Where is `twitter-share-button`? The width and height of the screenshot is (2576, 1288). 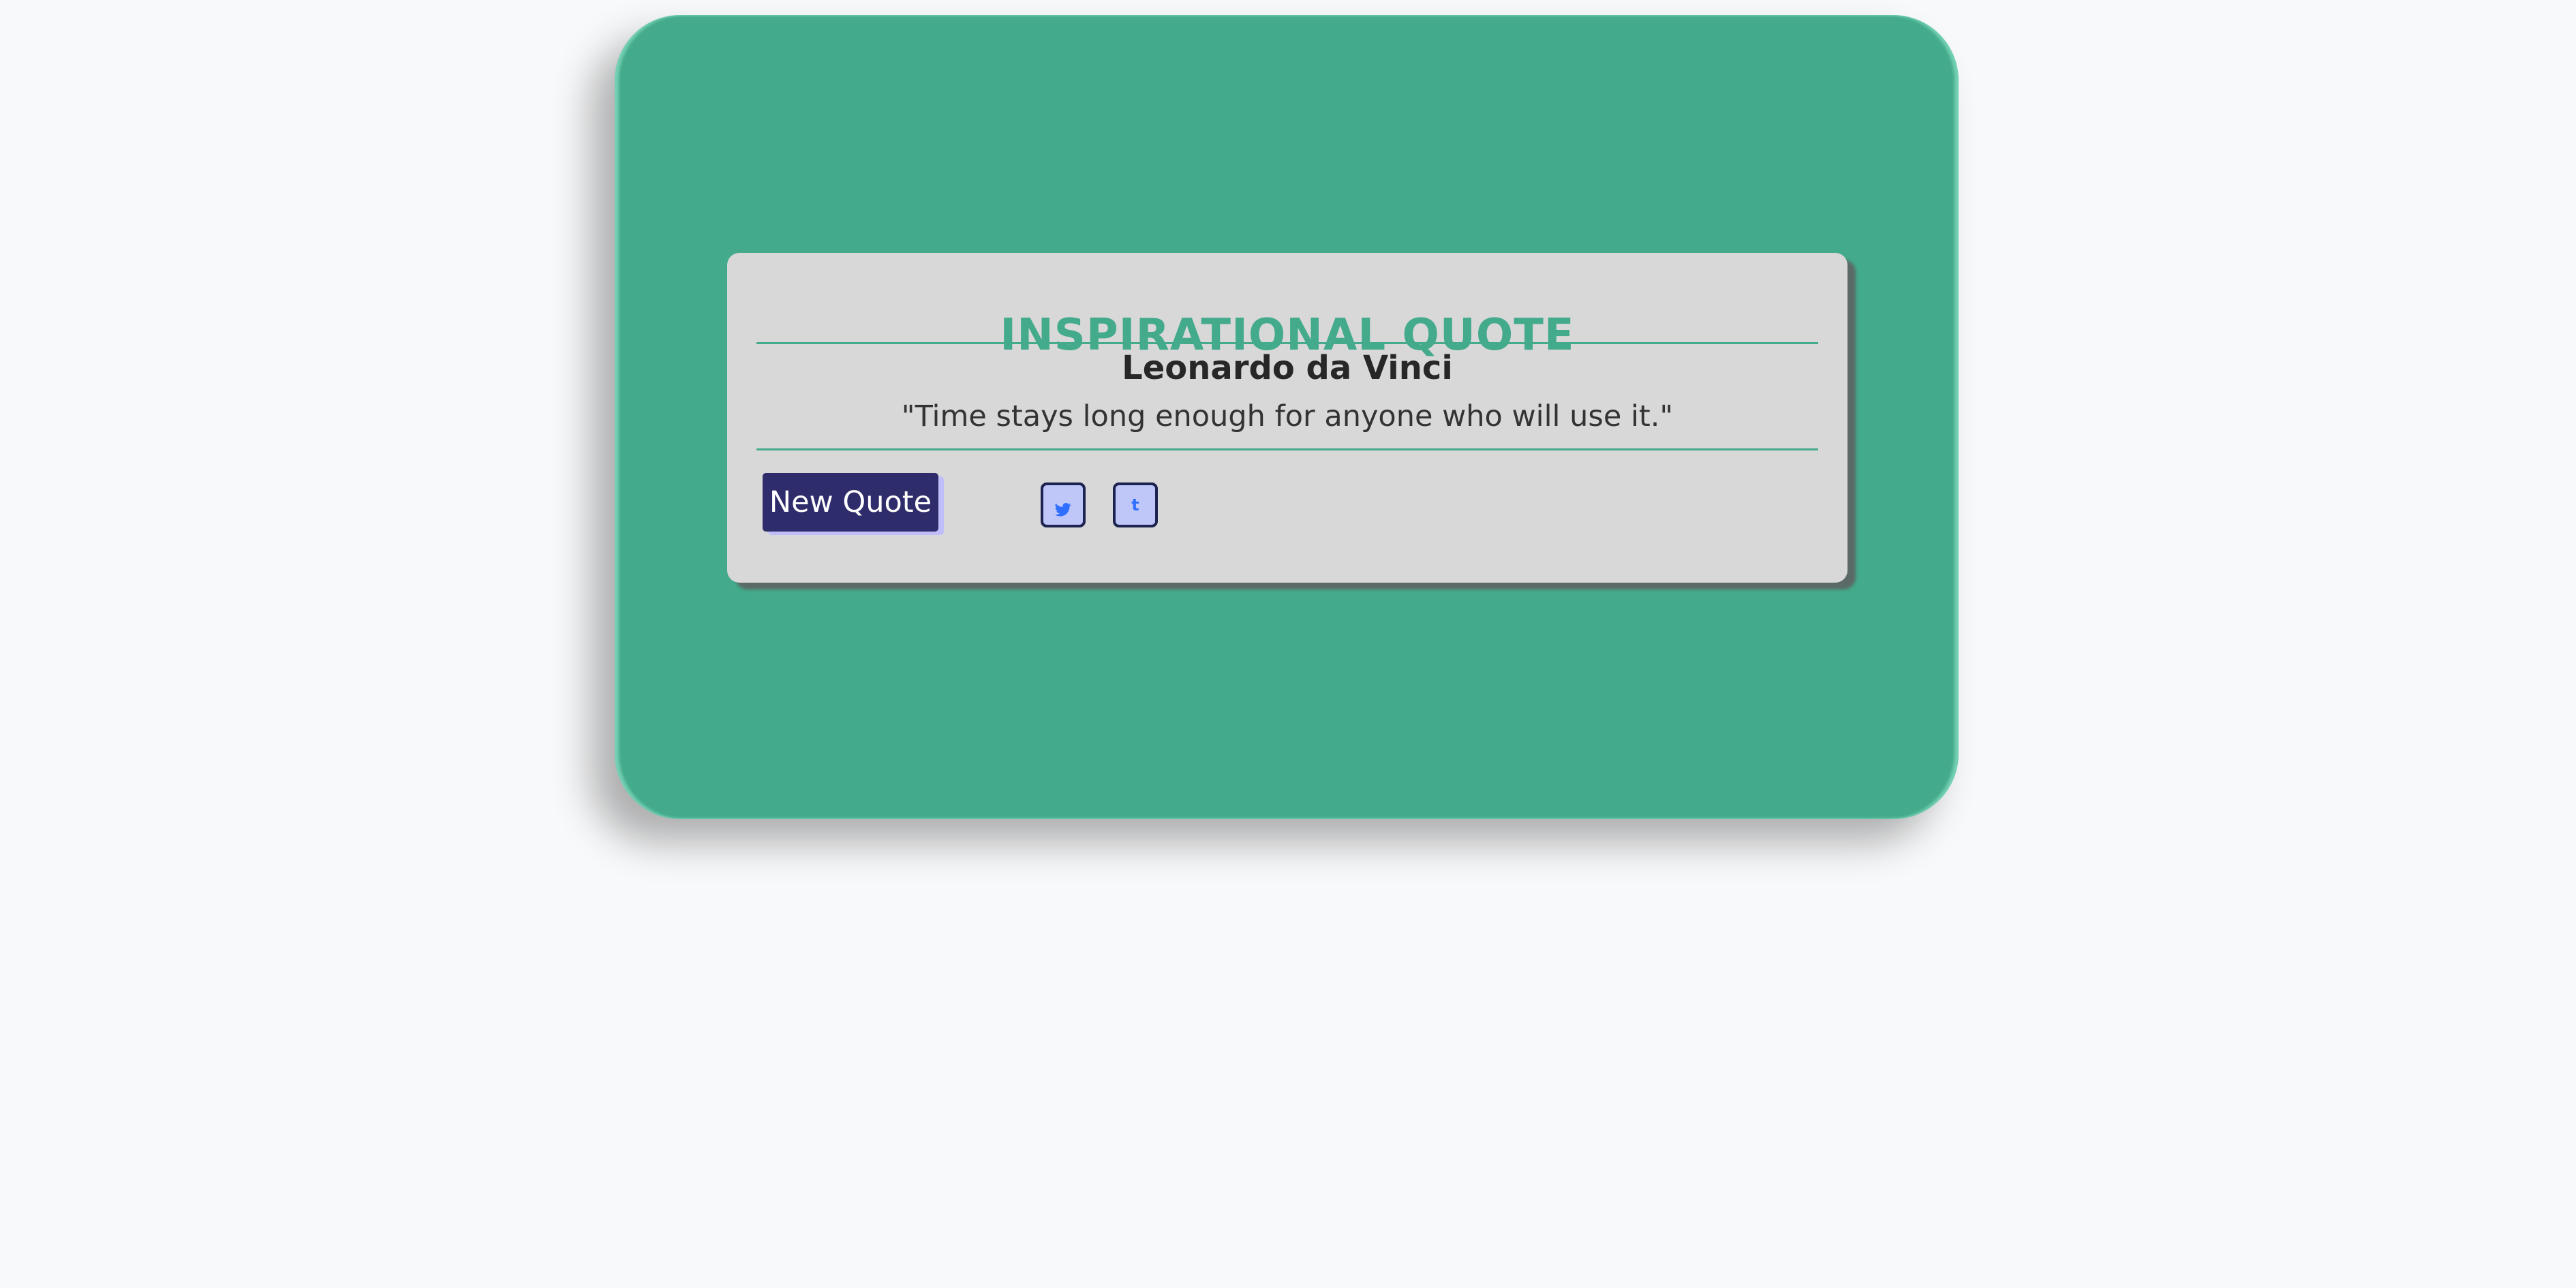 twitter-share-button is located at coordinates (1063, 504).